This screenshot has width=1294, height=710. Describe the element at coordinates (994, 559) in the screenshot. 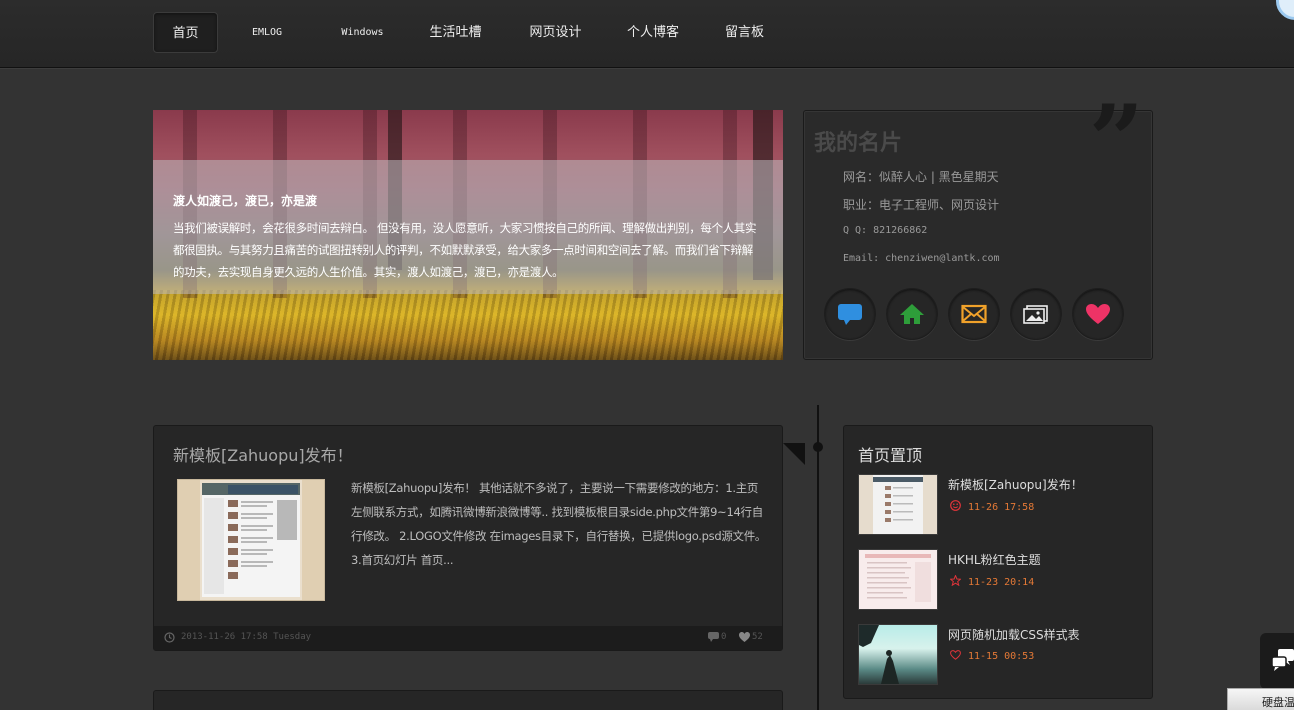

I see `pinned-post-title: HKHL粉红色主题` at that location.